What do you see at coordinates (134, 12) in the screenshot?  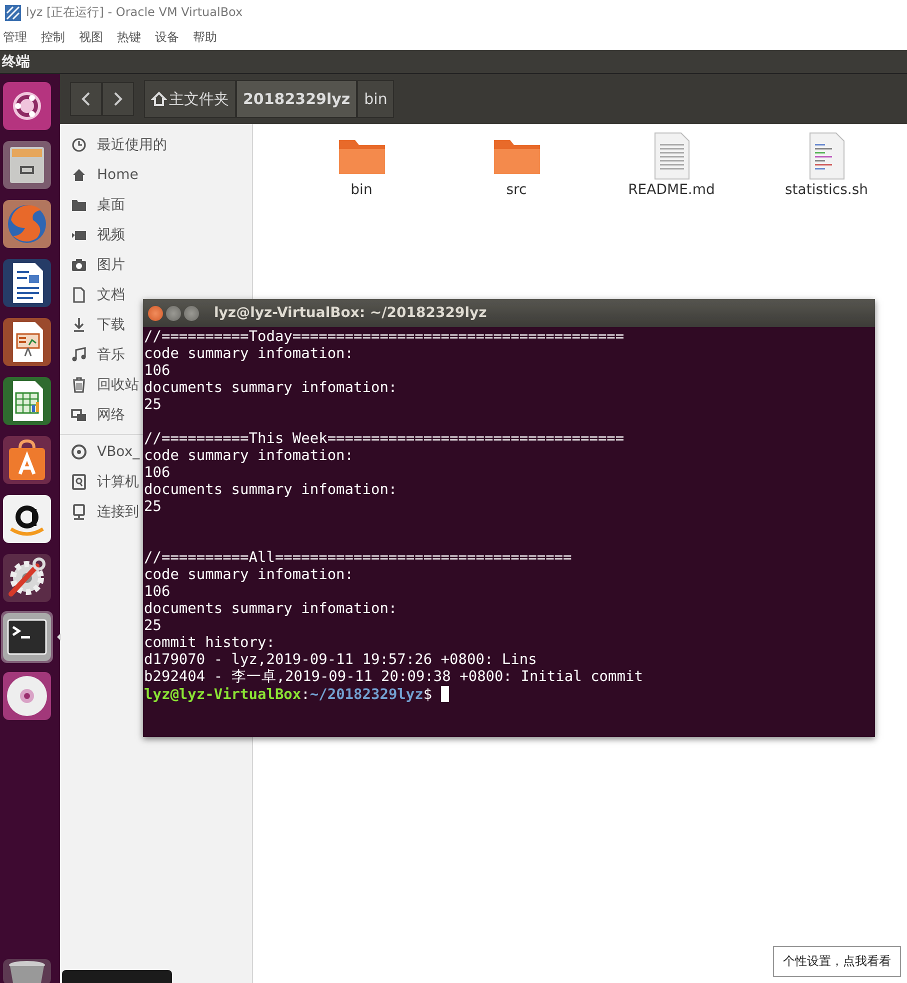 I see `window-title: lyz [正在运行] - Oracle VM VirtualBox` at bounding box center [134, 12].